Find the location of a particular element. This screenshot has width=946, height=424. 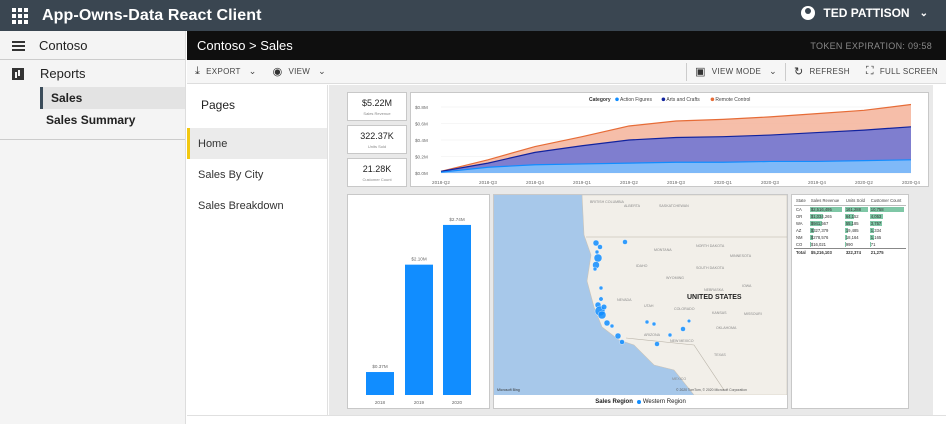

svg-text: MISSOURI is located at coordinates (753, 314).